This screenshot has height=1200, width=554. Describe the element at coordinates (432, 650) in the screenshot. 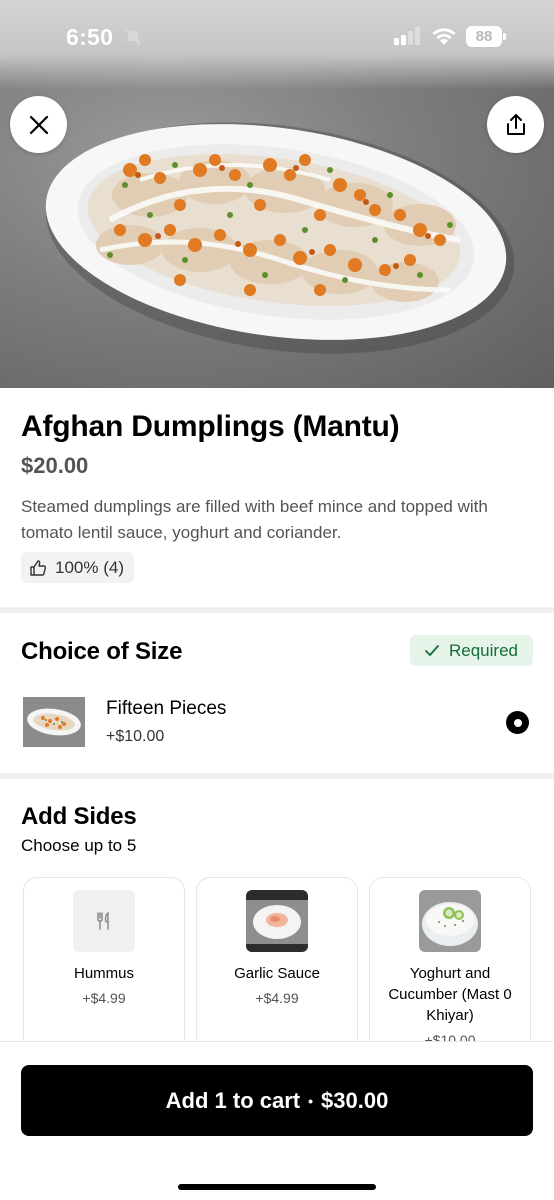

I see `checkmark-icon` at that location.